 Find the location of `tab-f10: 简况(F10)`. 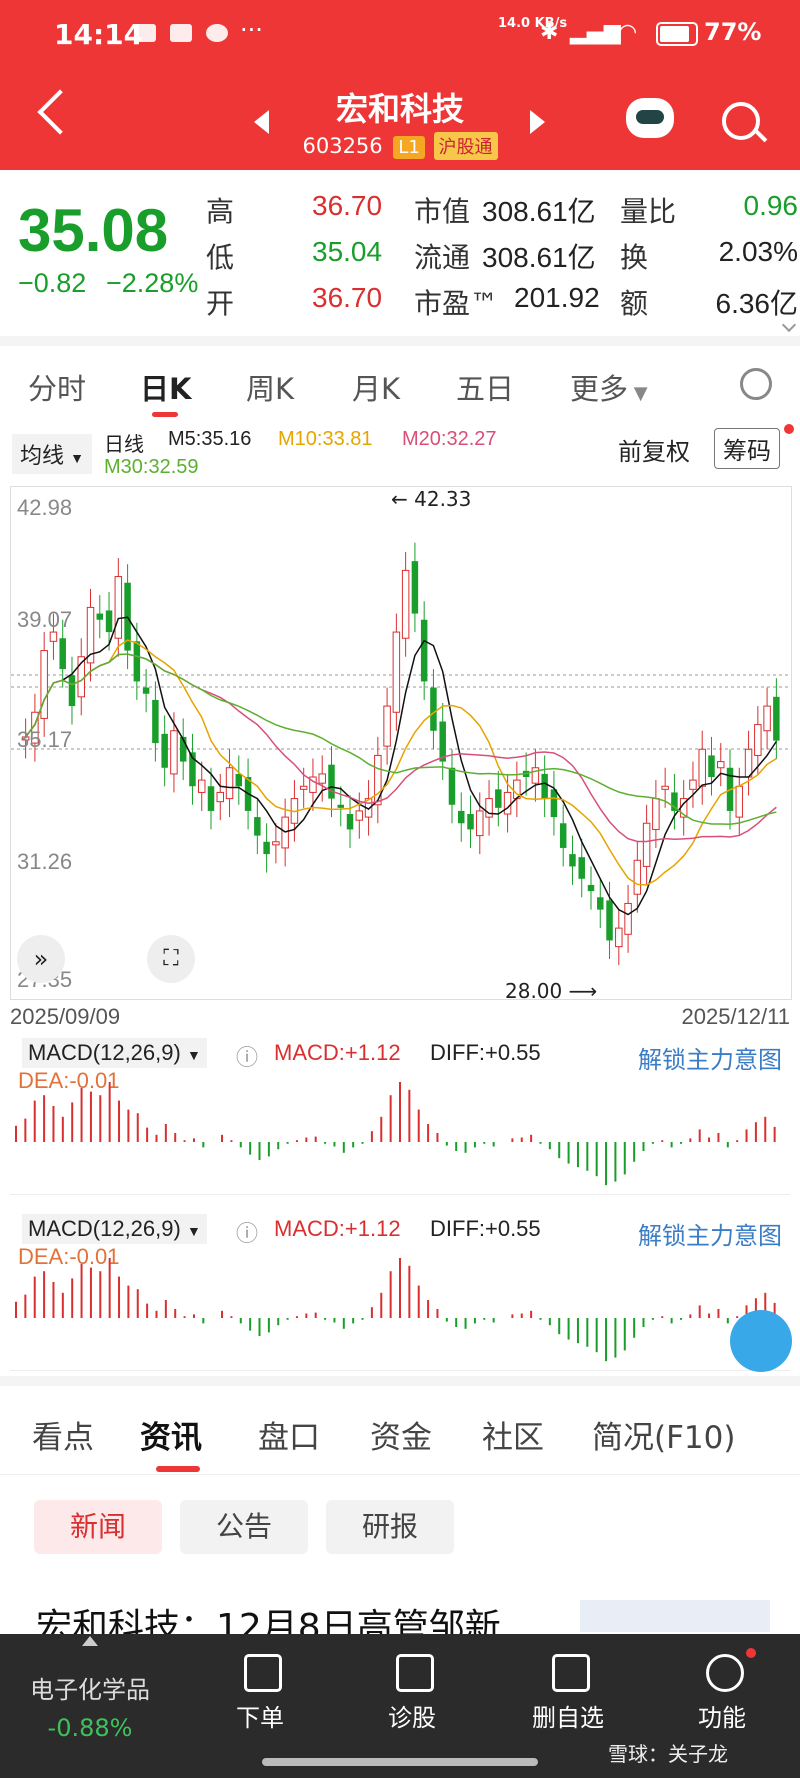

tab-f10: 简况(F10) is located at coordinates (663, 1434).